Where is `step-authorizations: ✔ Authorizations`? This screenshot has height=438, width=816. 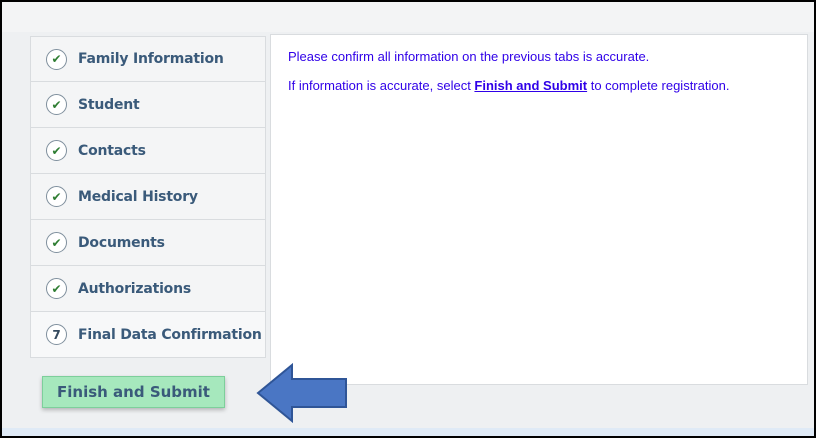
step-authorizations: ✔ Authorizations is located at coordinates (148, 289).